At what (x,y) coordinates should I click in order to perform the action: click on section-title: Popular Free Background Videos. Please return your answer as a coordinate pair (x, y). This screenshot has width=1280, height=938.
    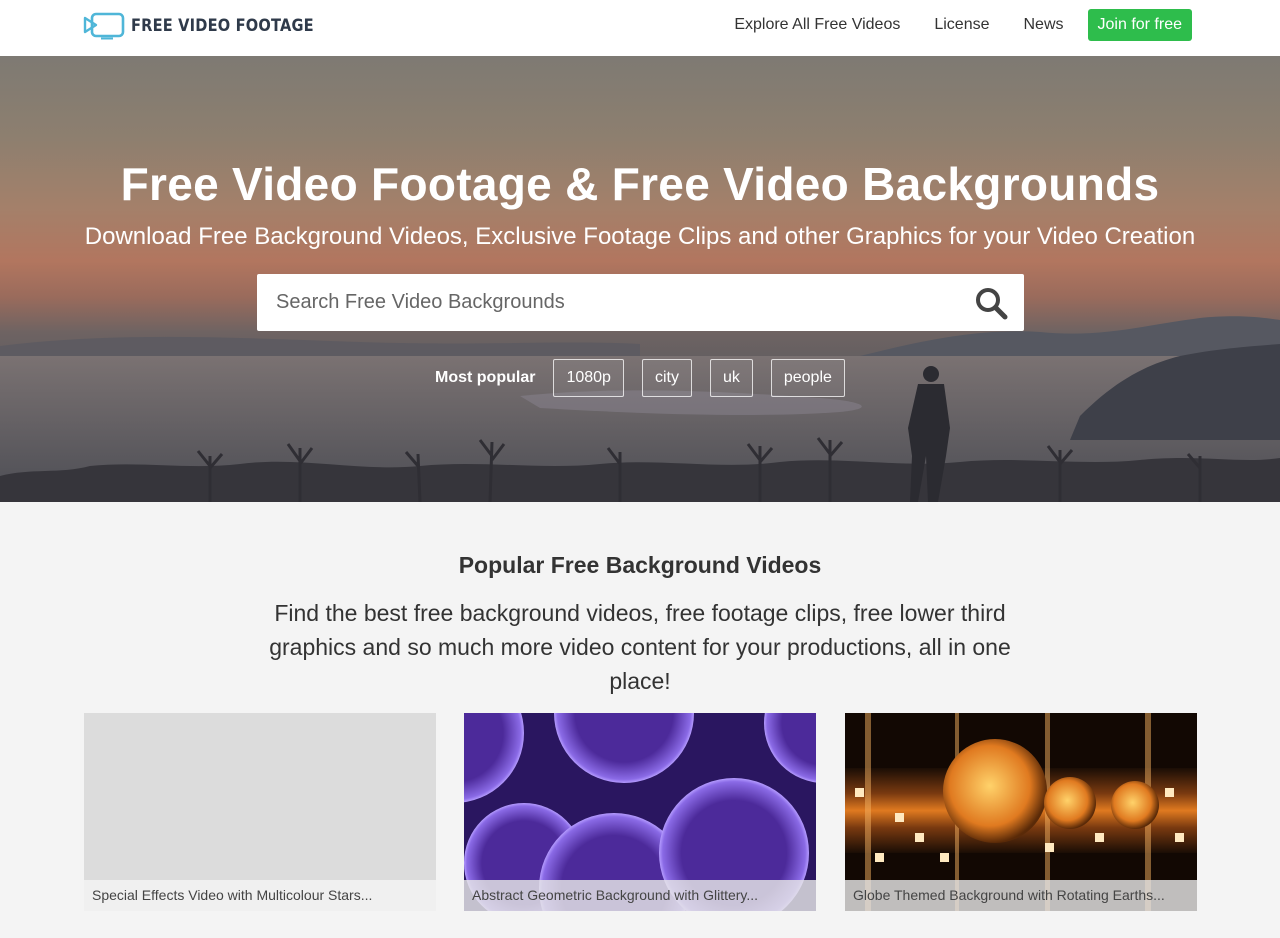
    Looking at the image, I should click on (640, 565).